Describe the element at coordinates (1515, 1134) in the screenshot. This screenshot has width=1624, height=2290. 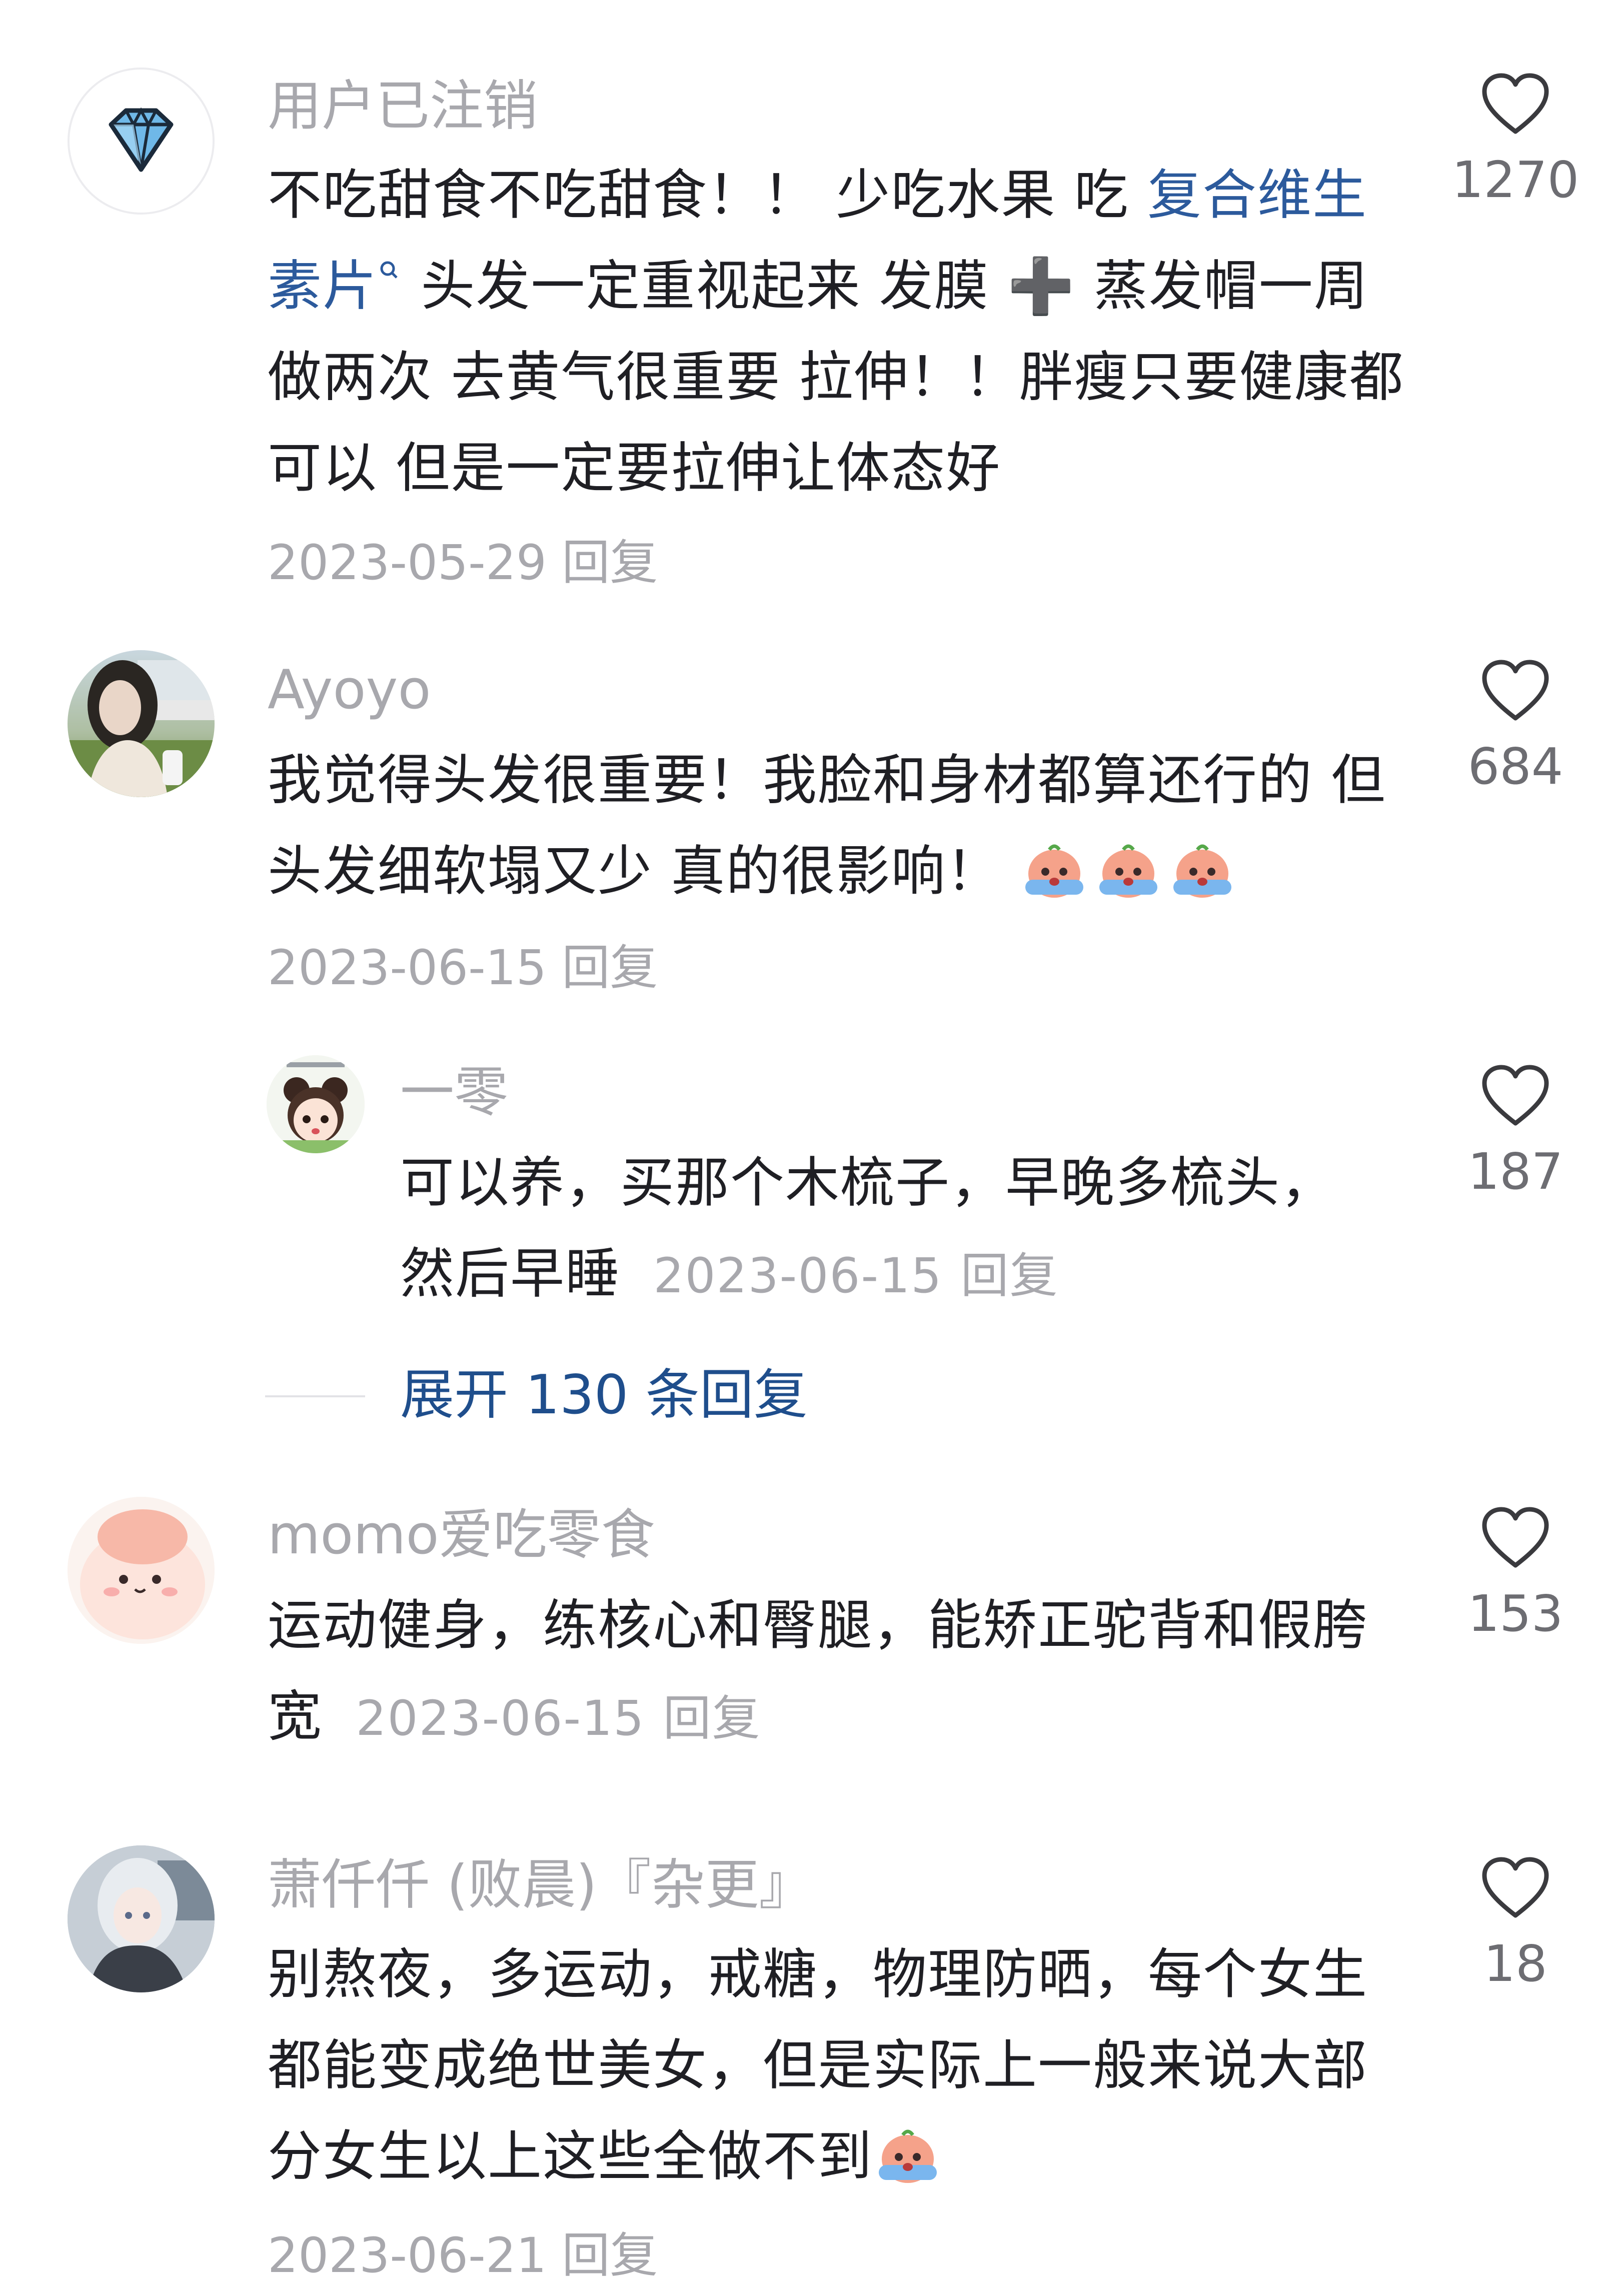
I see `like-button: 187` at that location.